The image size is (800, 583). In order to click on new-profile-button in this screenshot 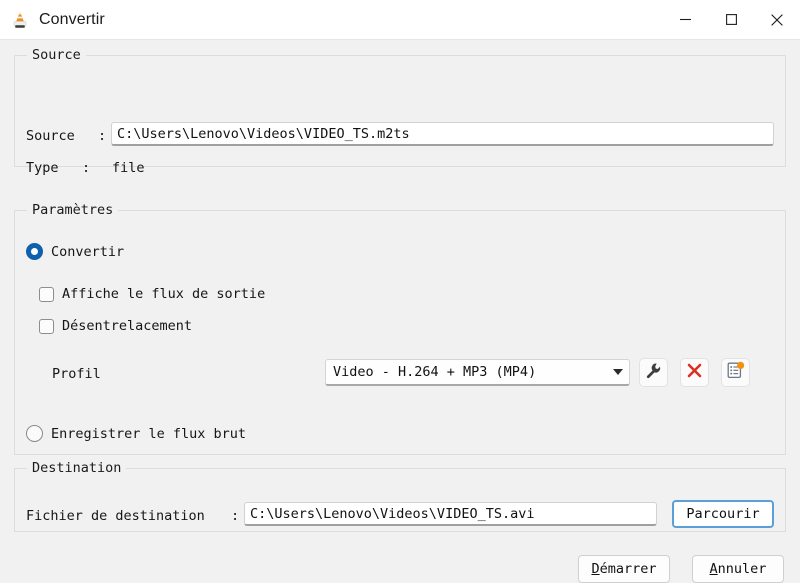, I will do `click(735, 372)`.